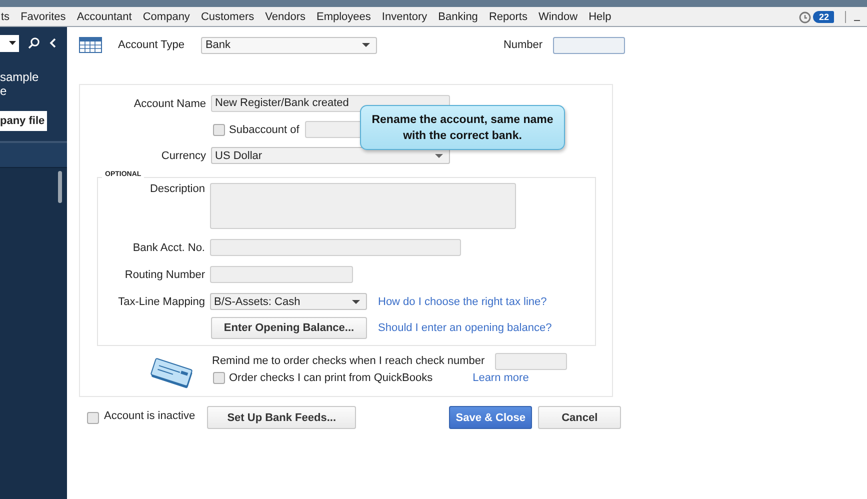  I want to click on learn-more-link: Learn more, so click(500, 378).